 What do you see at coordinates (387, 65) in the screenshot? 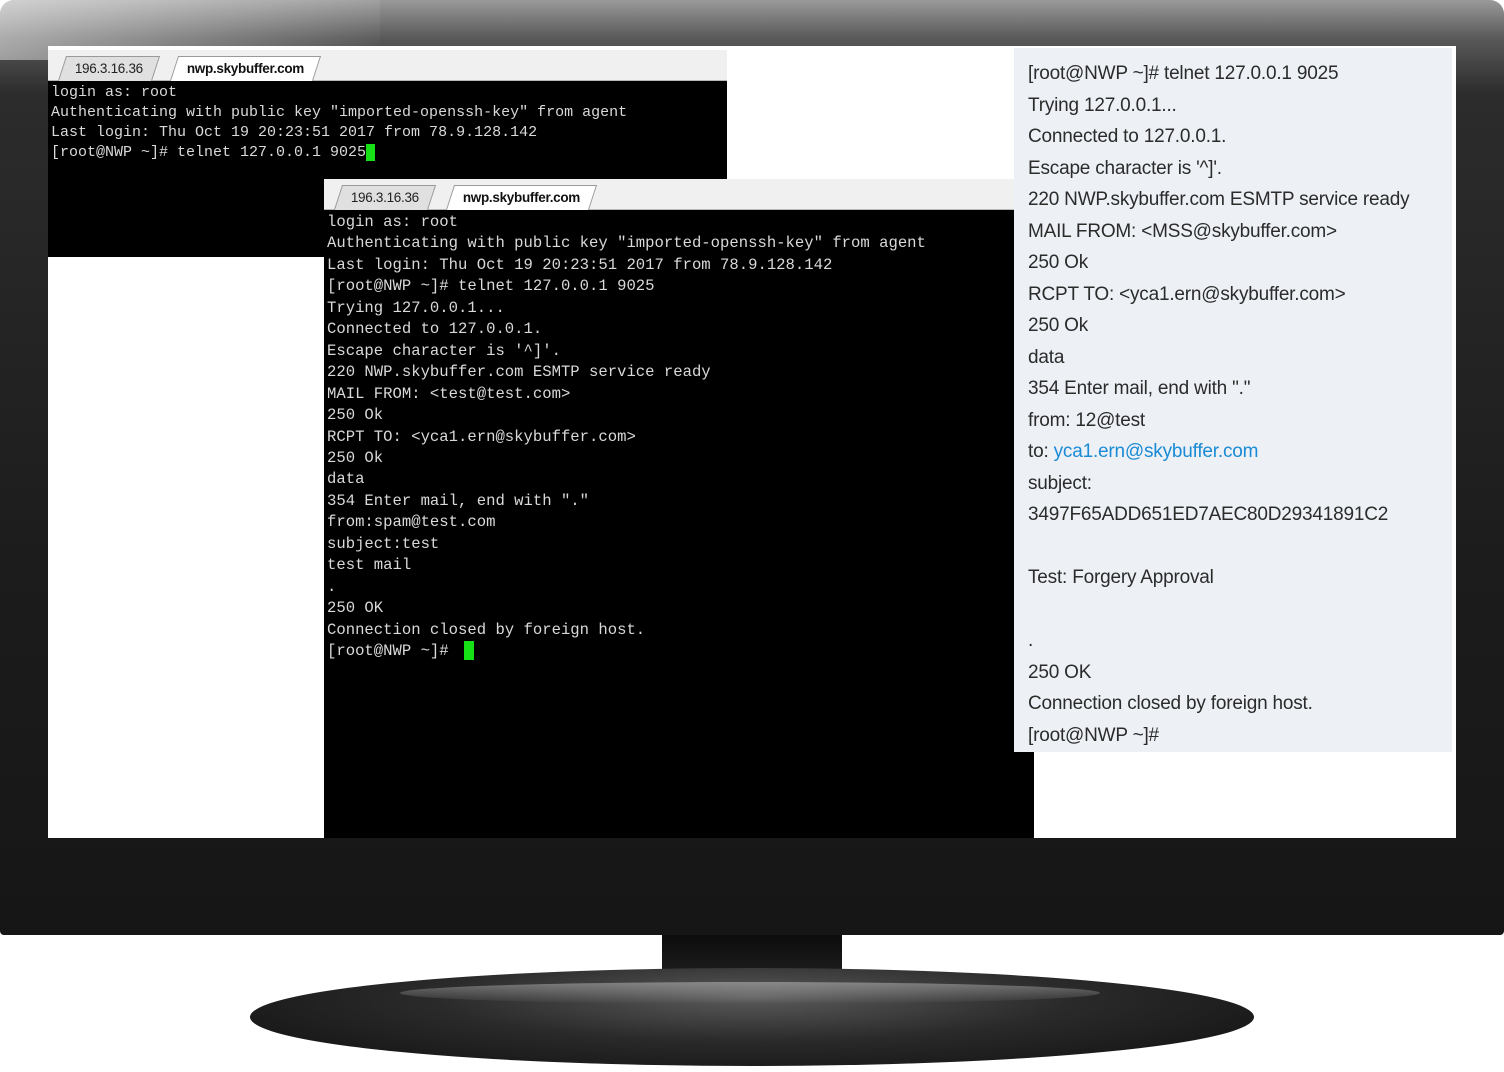
I see `back-tab-bar: 196.3.16.36 nwp.skybuffer.com` at bounding box center [387, 65].